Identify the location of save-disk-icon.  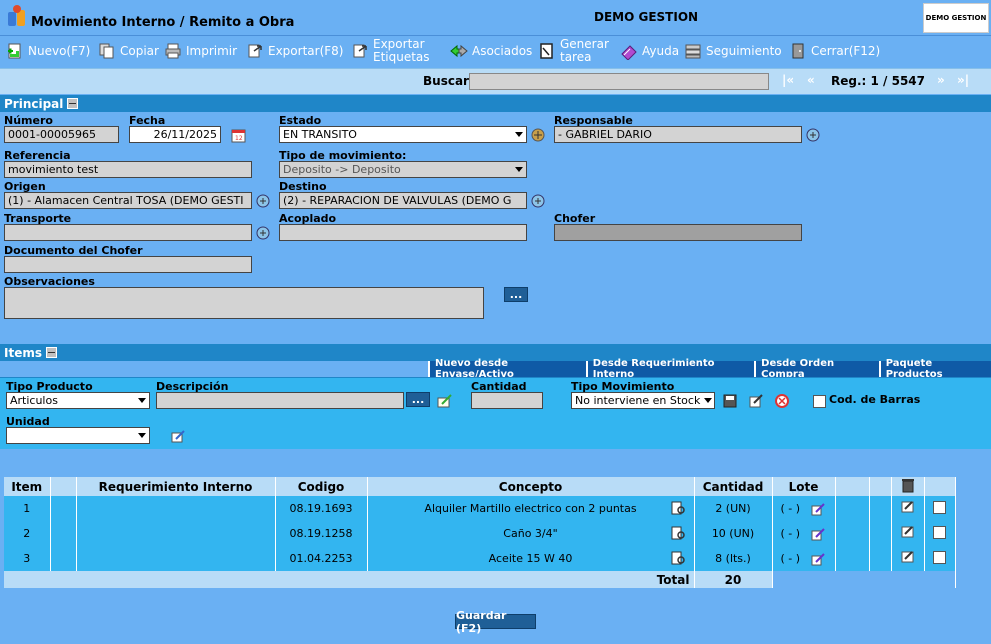
(730, 401).